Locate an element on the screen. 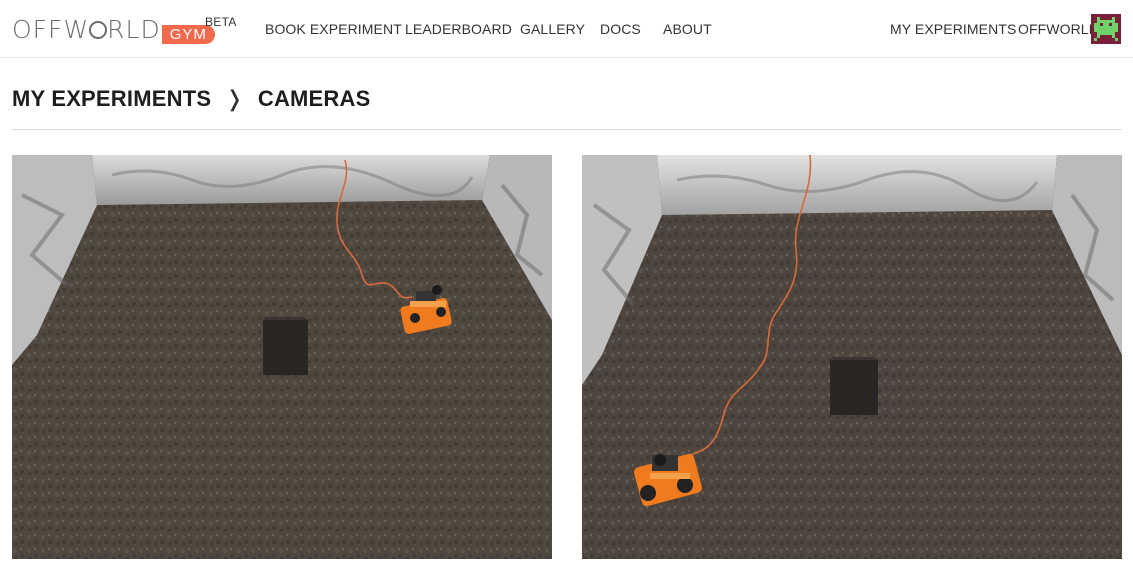  breadcrumb-cameras: CAMERAS is located at coordinates (314, 98).